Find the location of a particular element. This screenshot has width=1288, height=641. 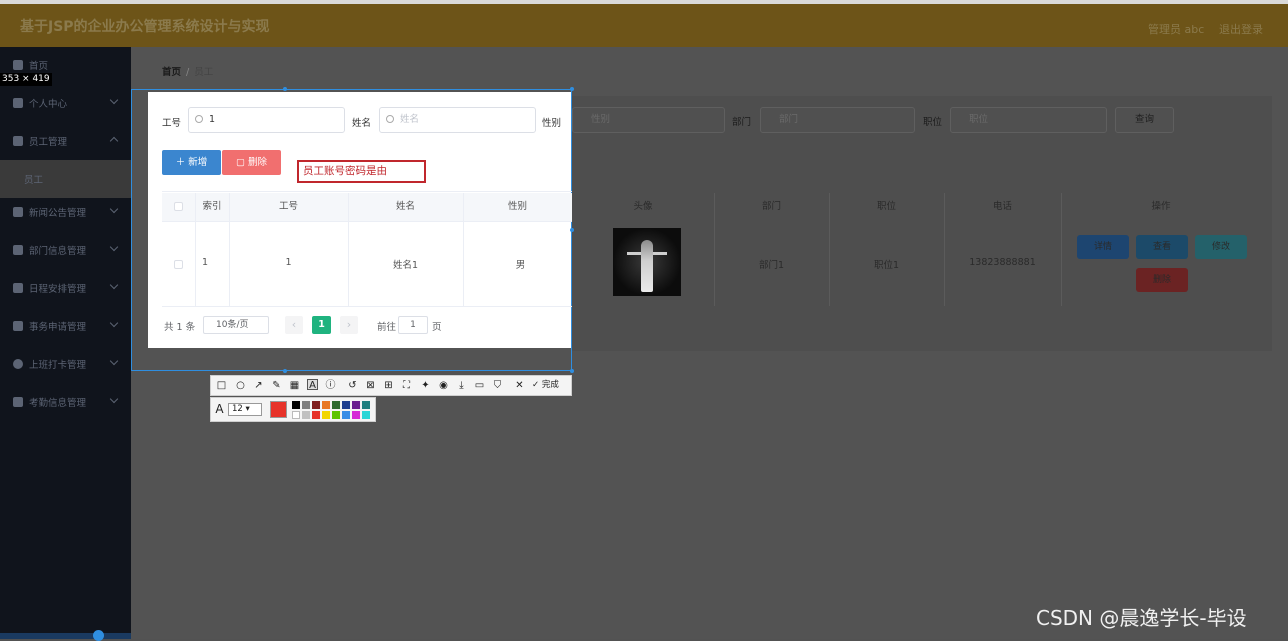

sidebar-item-label: 考勤信息管理 is located at coordinates (58, 403).